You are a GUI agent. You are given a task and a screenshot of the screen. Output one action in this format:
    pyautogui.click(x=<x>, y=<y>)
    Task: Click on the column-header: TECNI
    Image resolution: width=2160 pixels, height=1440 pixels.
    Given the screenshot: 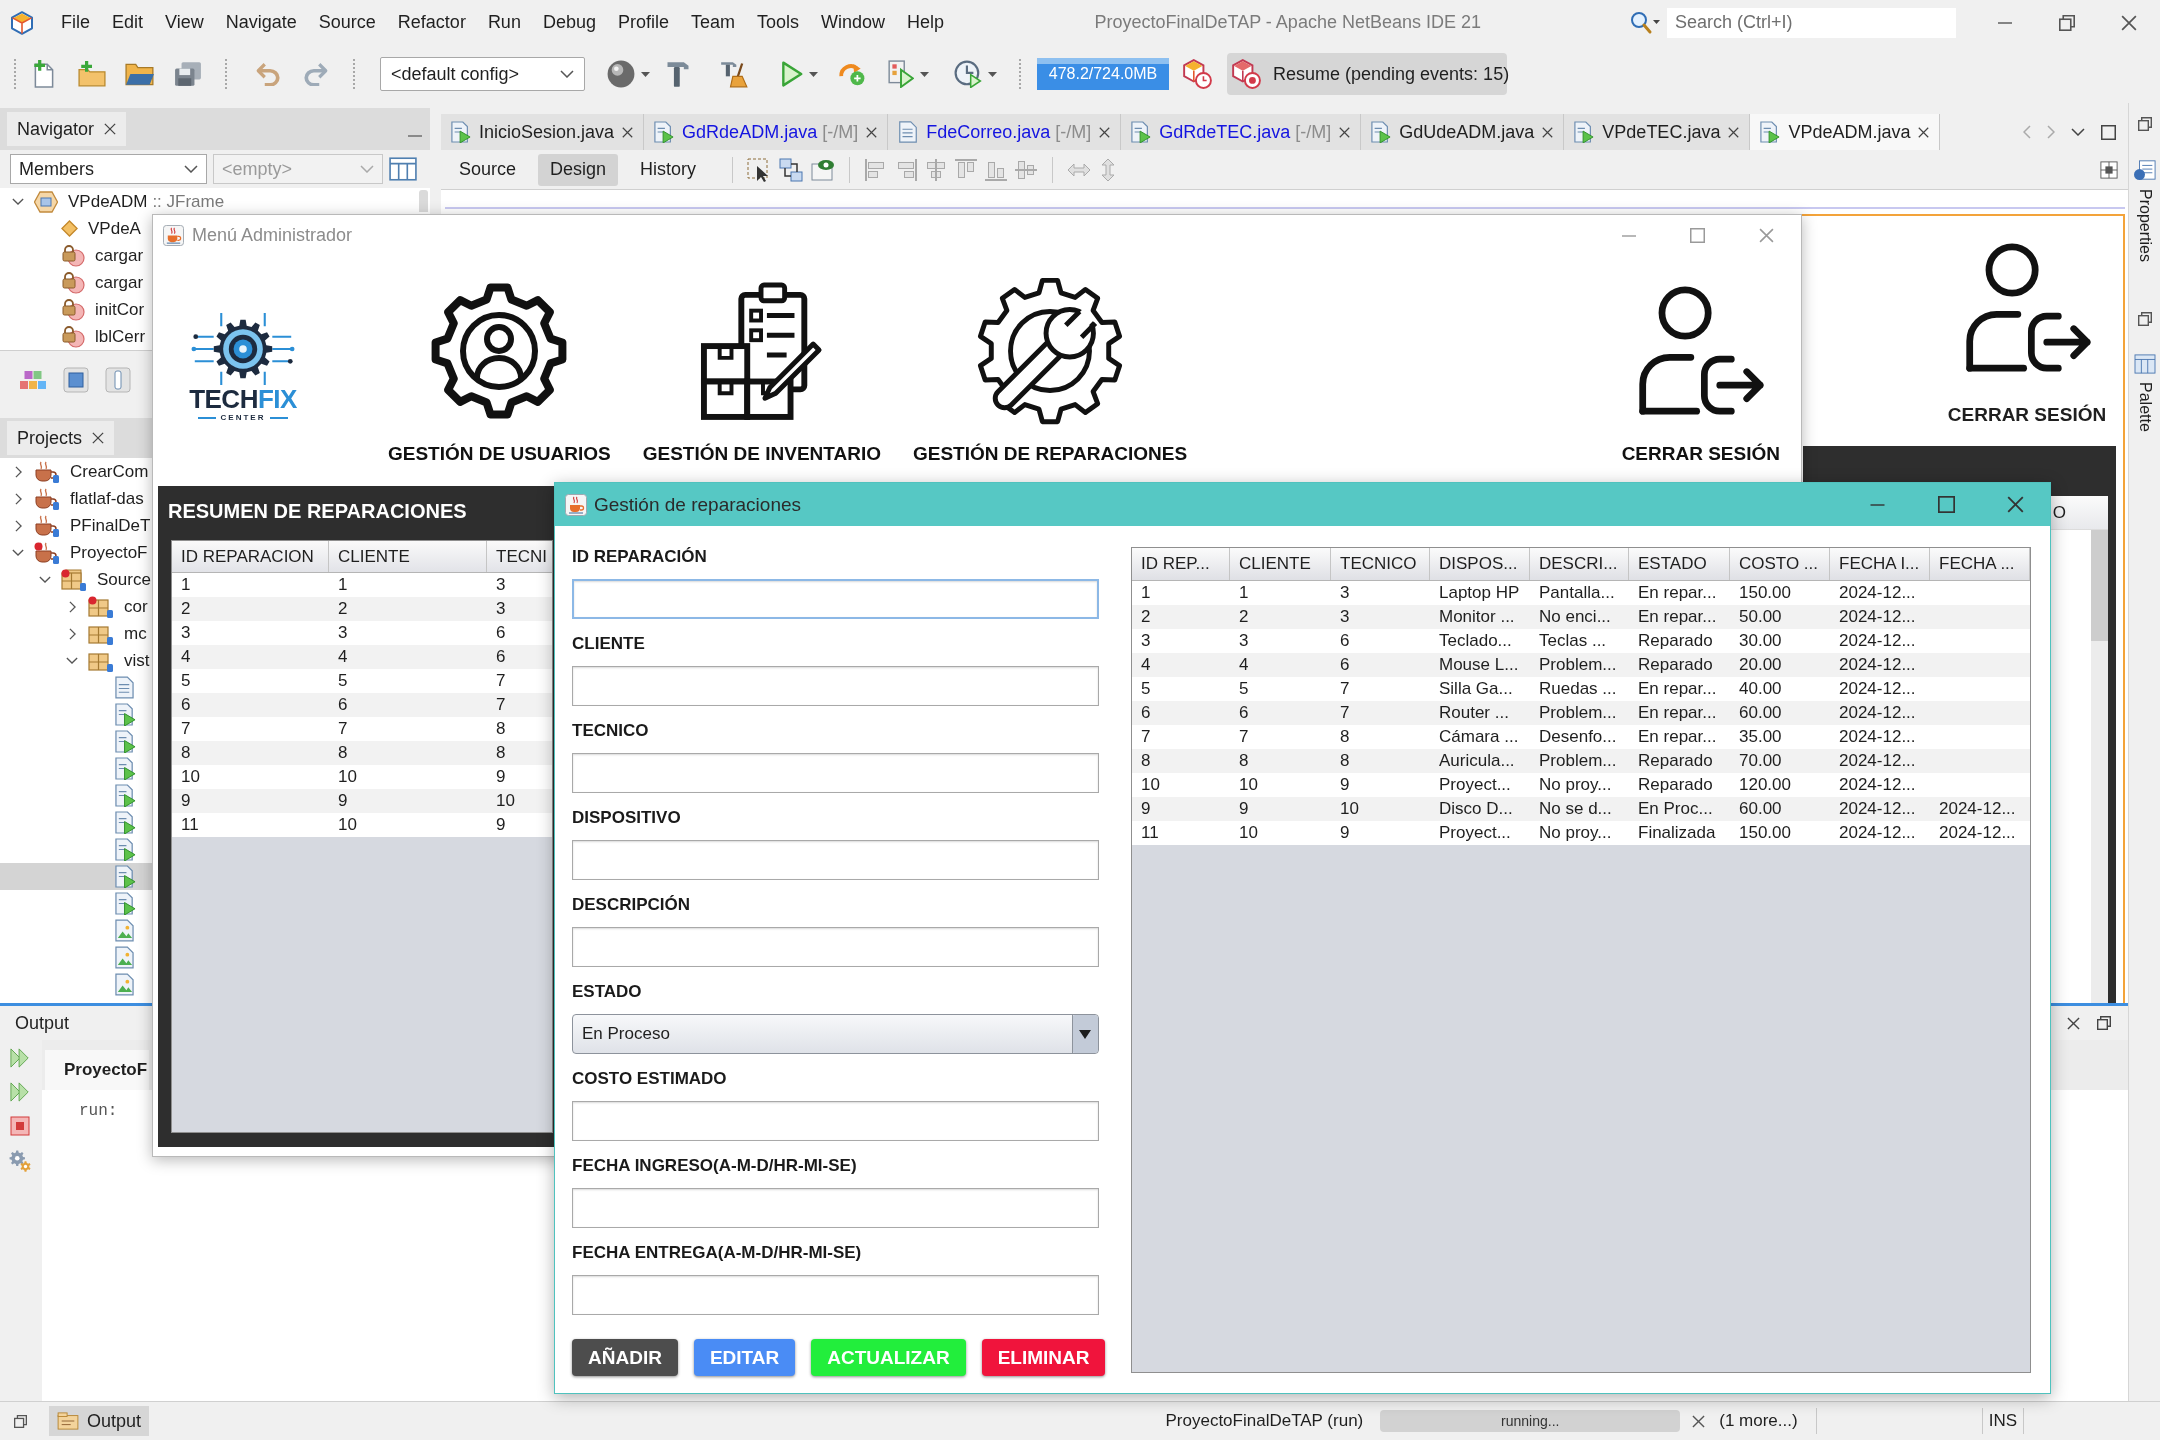 What is the action you would take?
    pyautogui.click(x=519, y=556)
    